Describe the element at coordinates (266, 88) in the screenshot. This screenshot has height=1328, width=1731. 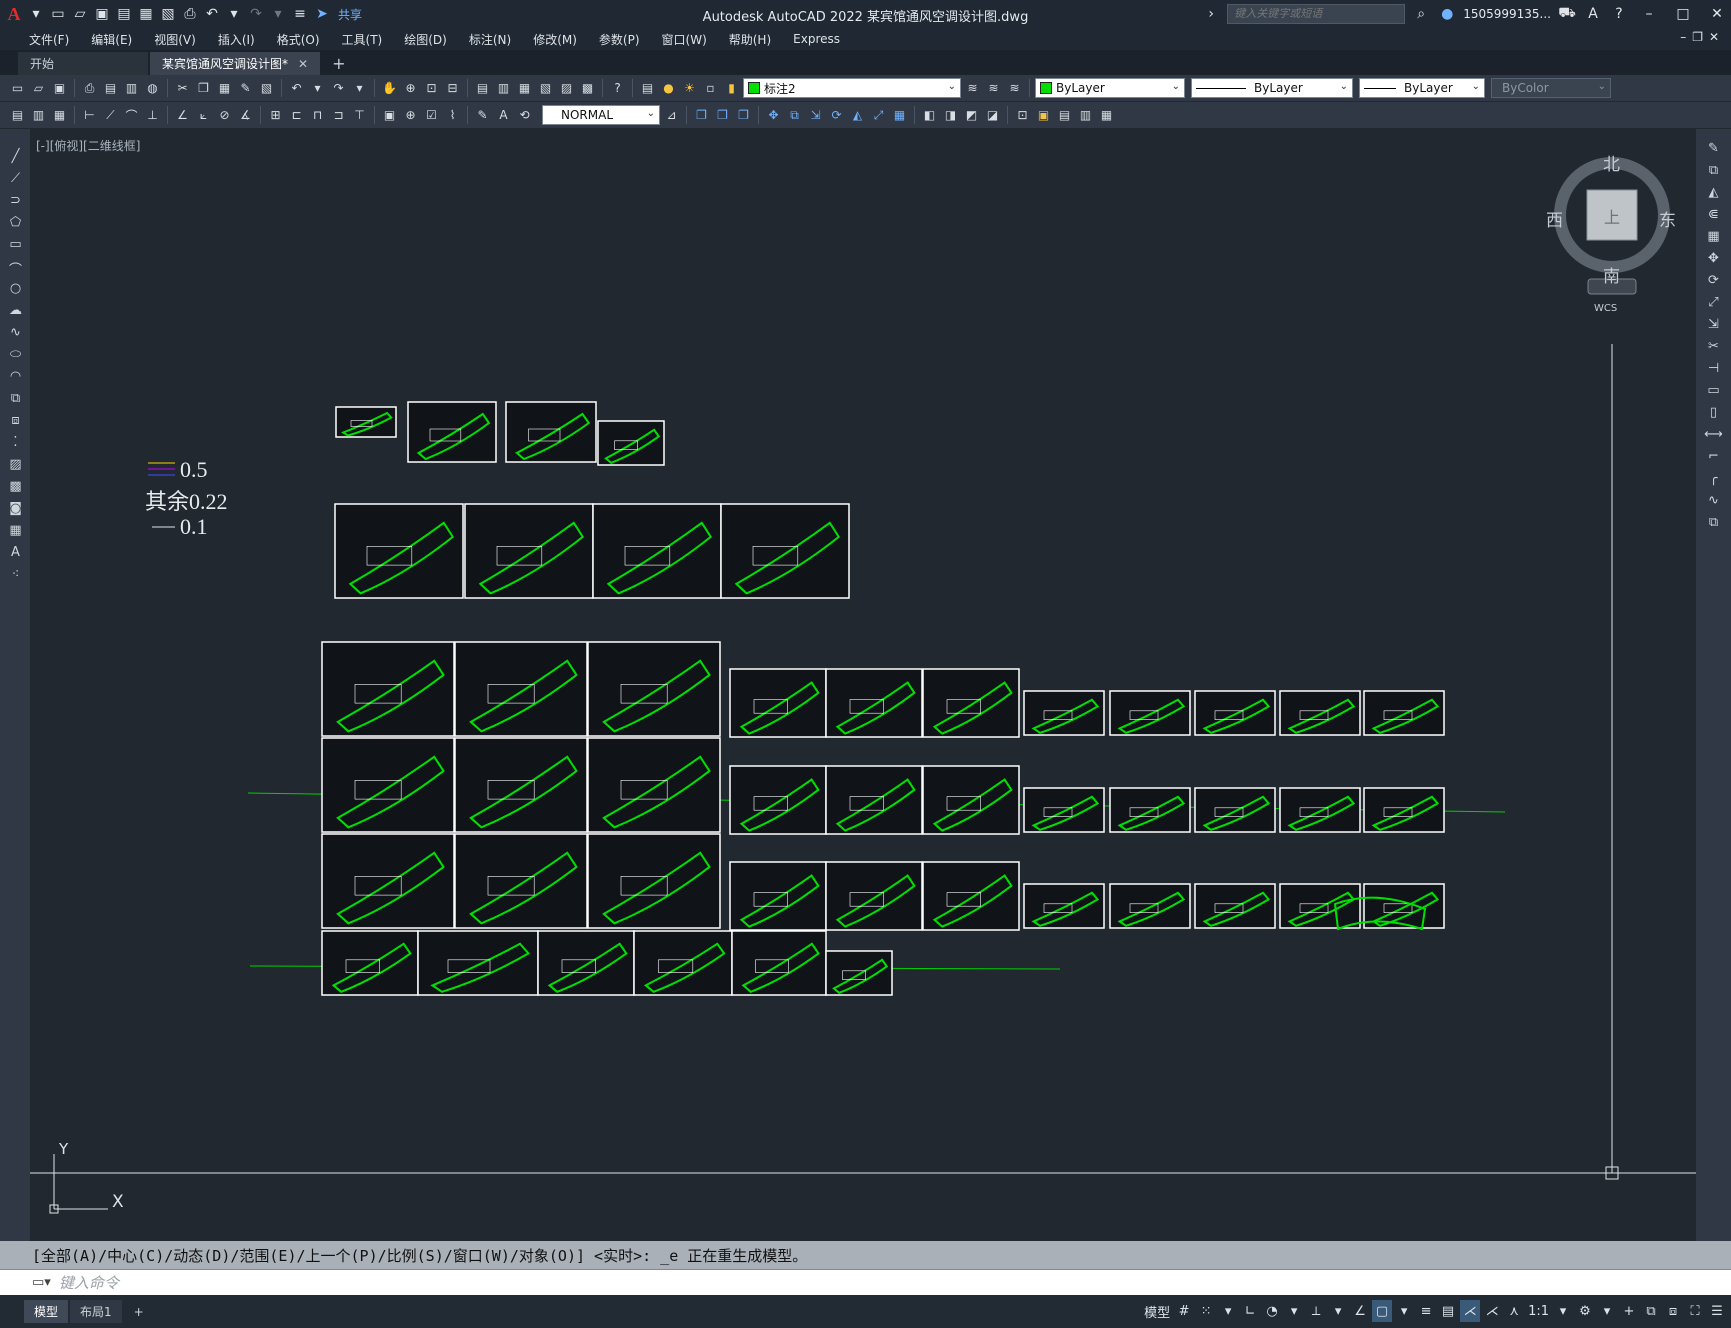
I see `block-editor-icon: ▧` at that location.